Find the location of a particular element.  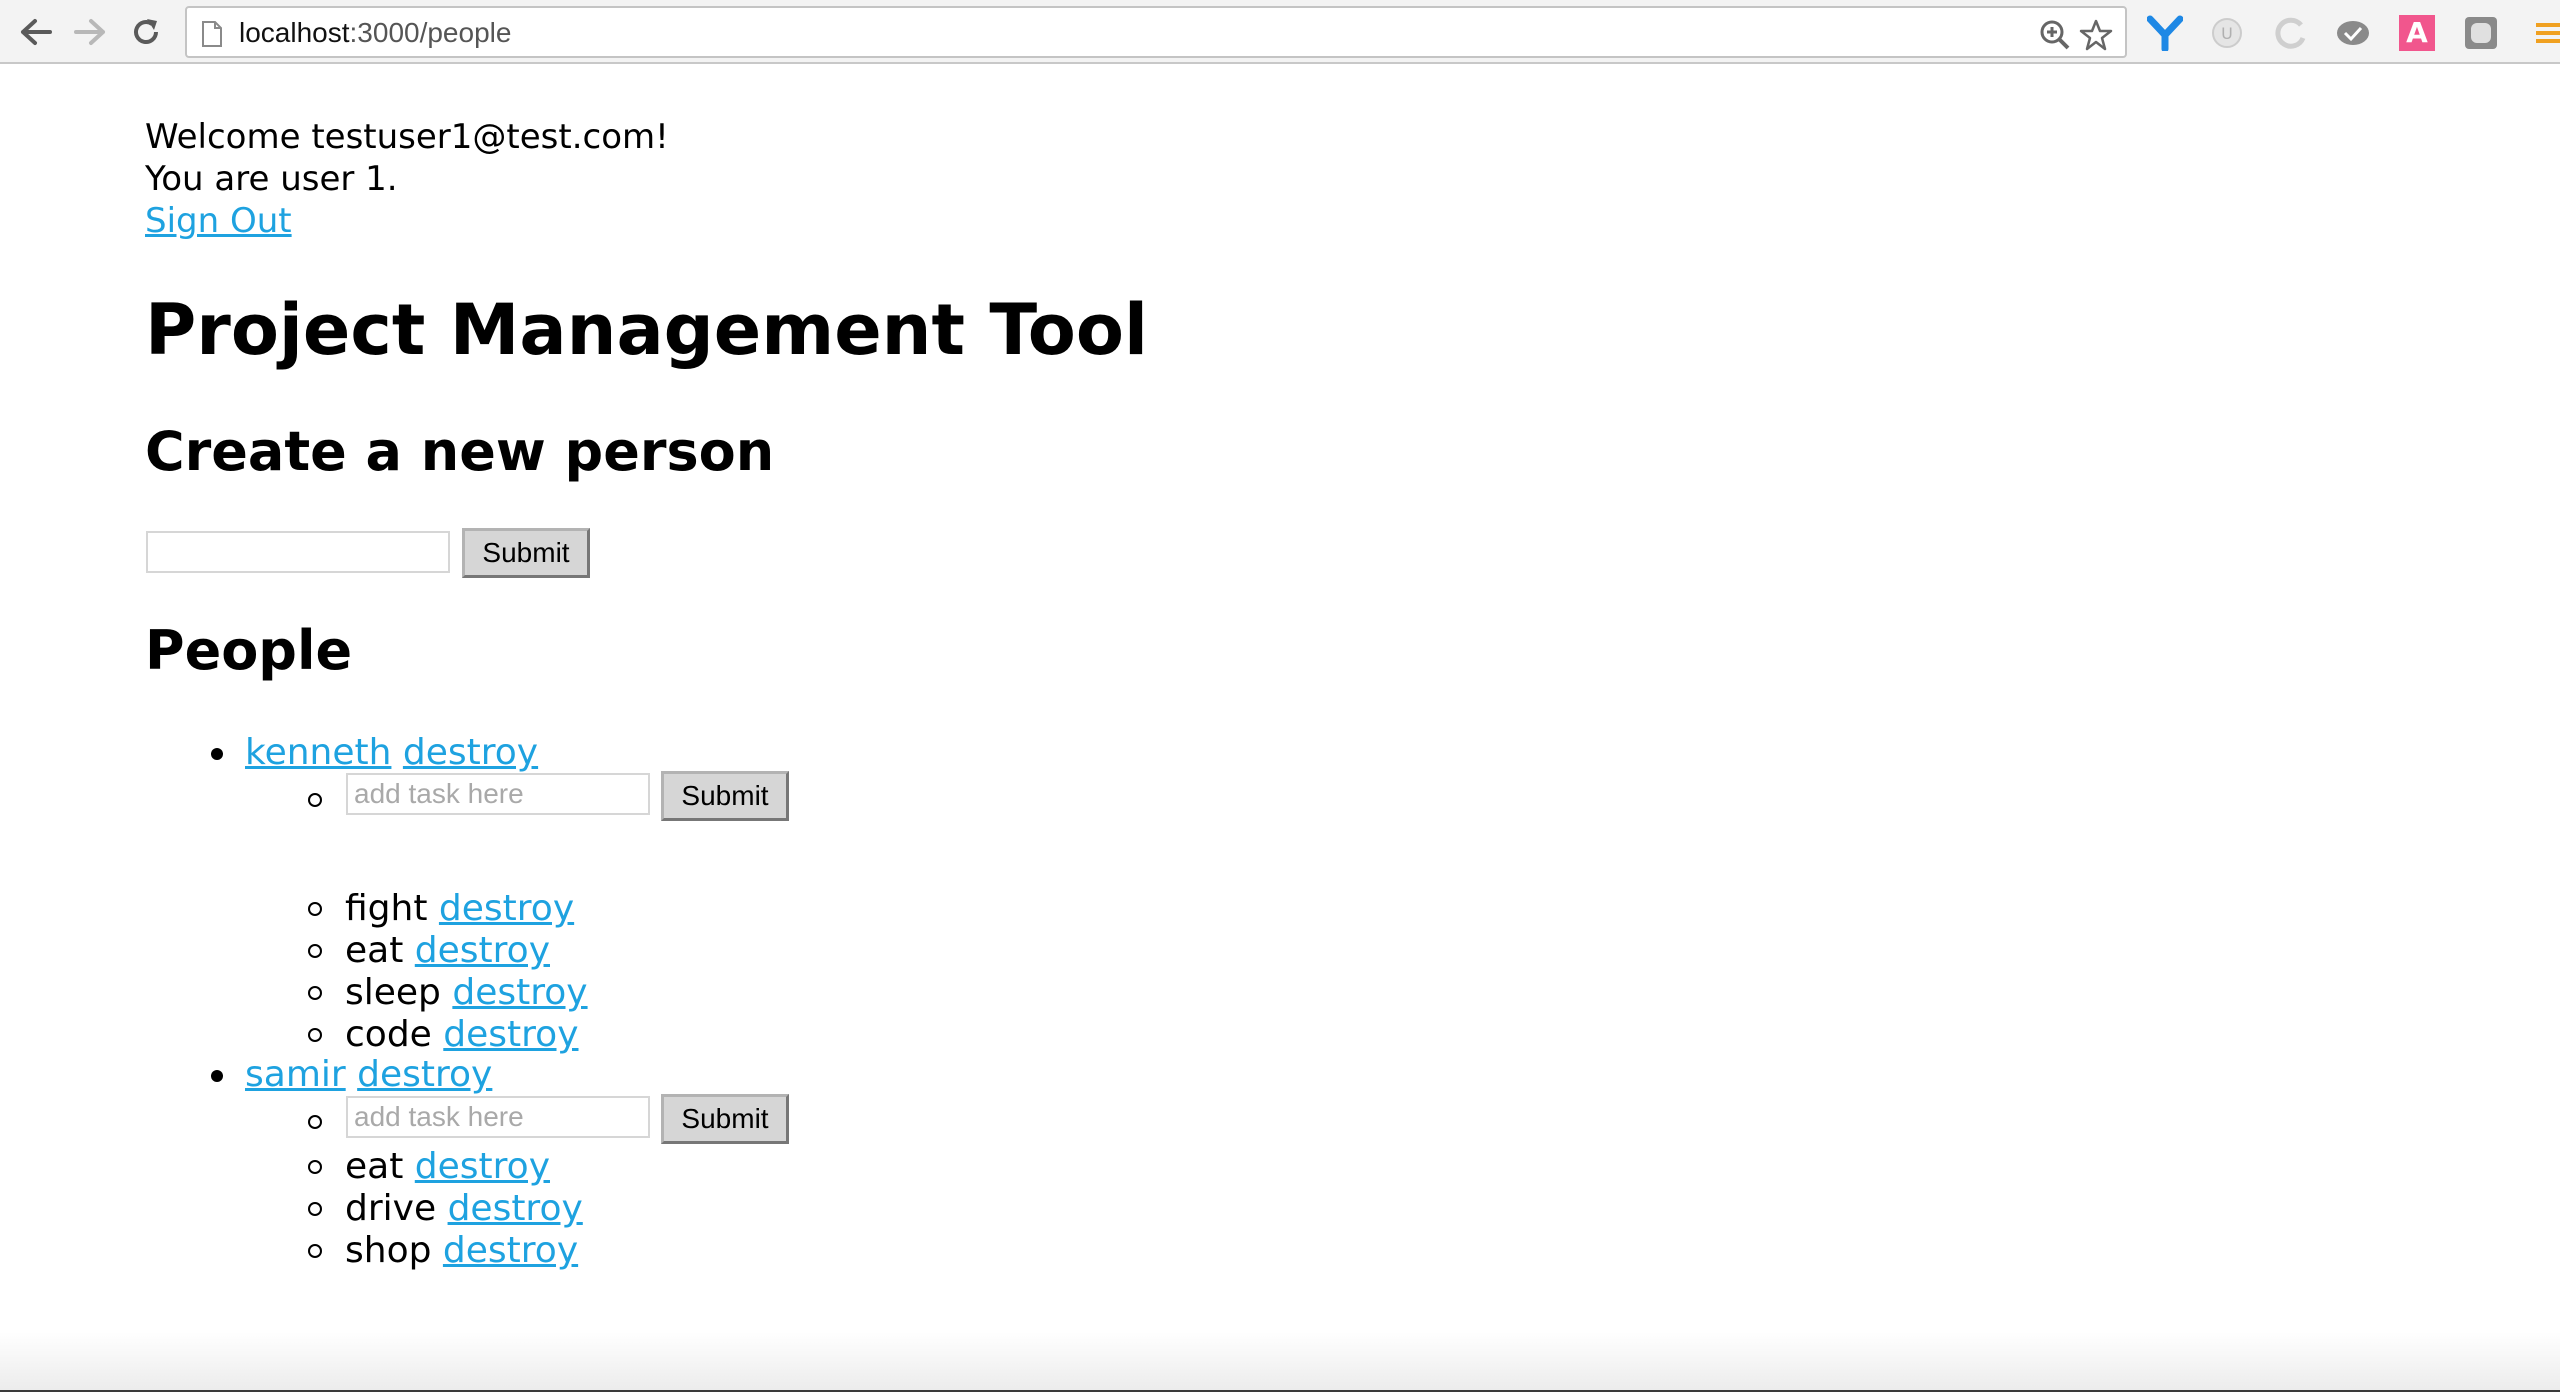

person-row: samir destroy is located at coordinates (368, 1075).